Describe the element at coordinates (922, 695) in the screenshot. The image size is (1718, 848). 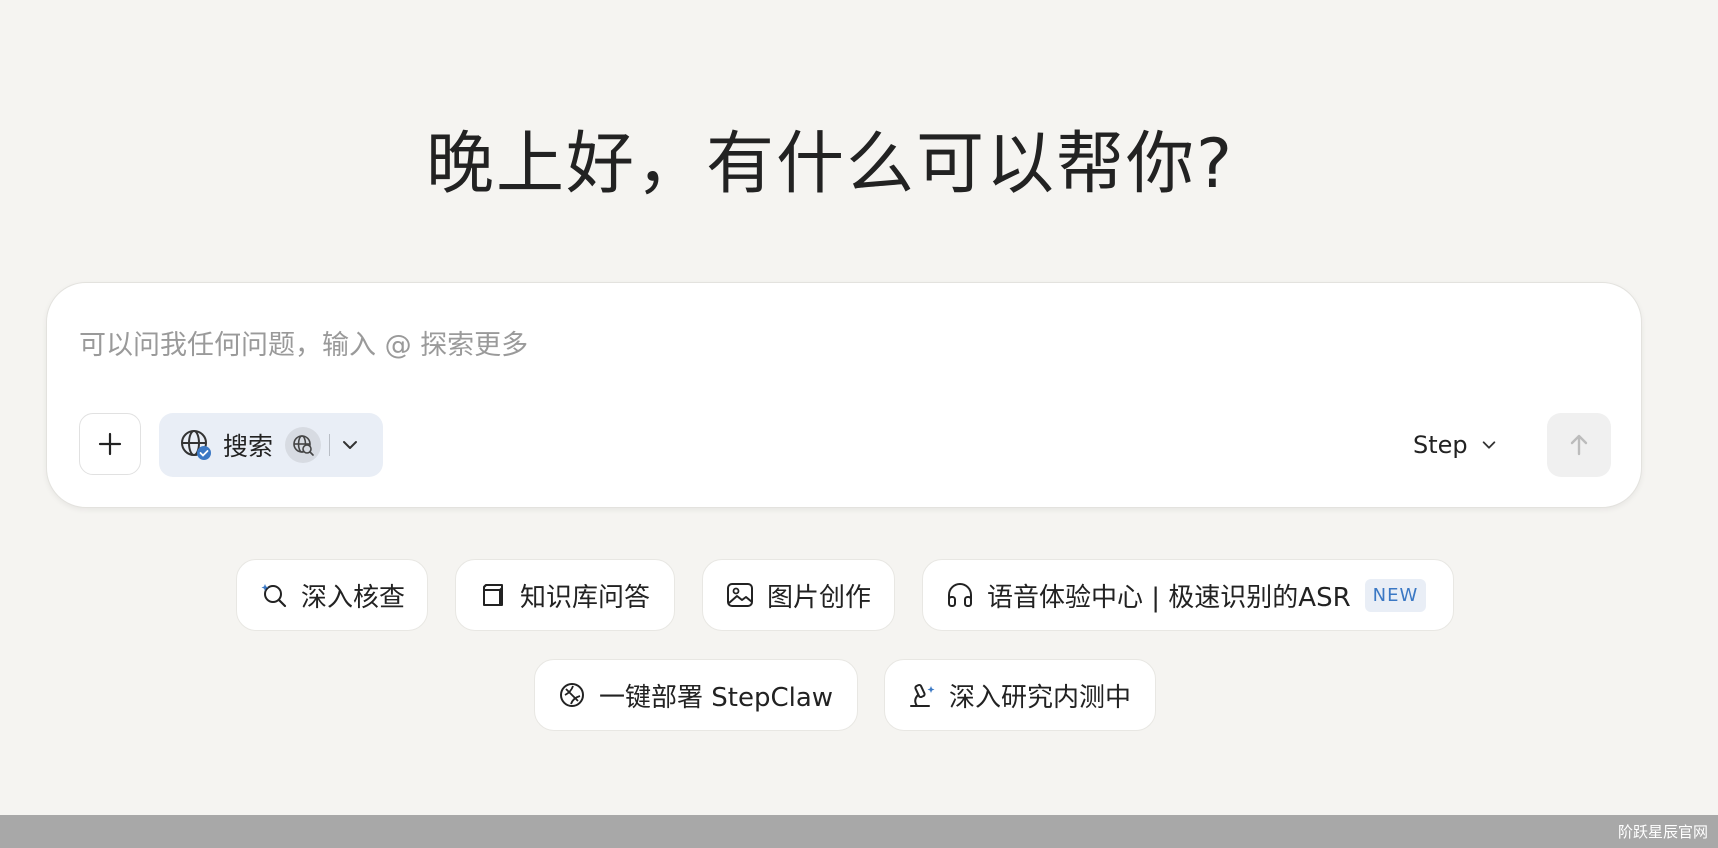
I see `microscope-icon` at that location.